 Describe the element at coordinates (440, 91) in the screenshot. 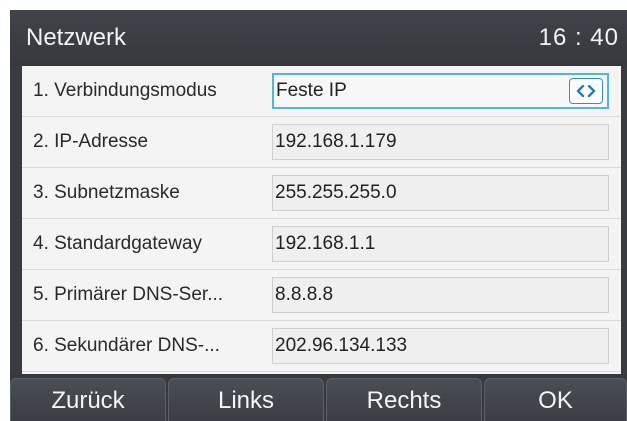

I see `connection-mode-select: Feste IP` at that location.